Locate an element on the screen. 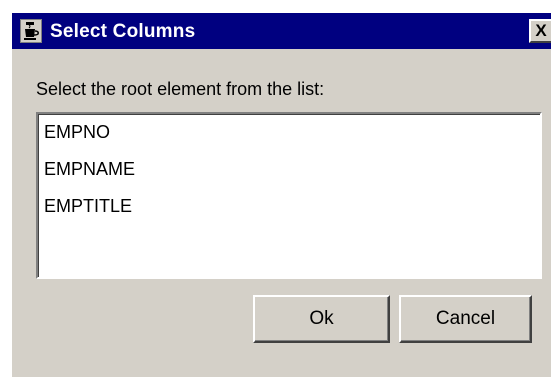 Image resolution: width=551 pixels, height=377 pixels. prompt-label: Select the root element from the list: is located at coordinates (180, 89).